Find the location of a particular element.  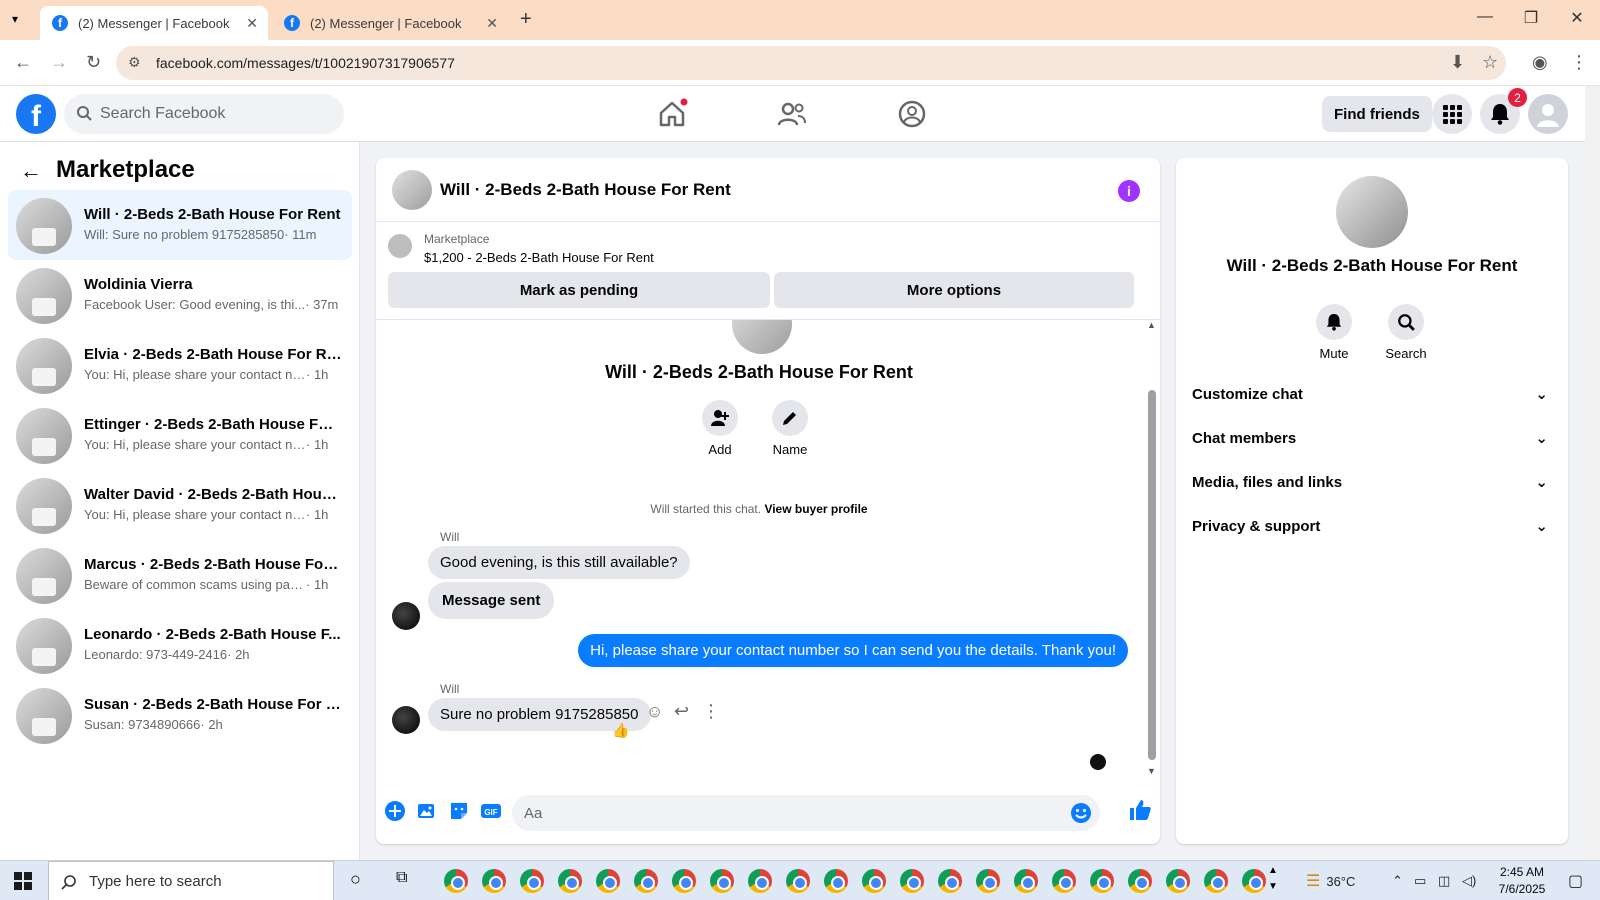

network-icon: ▭ is located at coordinates (1420, 880).